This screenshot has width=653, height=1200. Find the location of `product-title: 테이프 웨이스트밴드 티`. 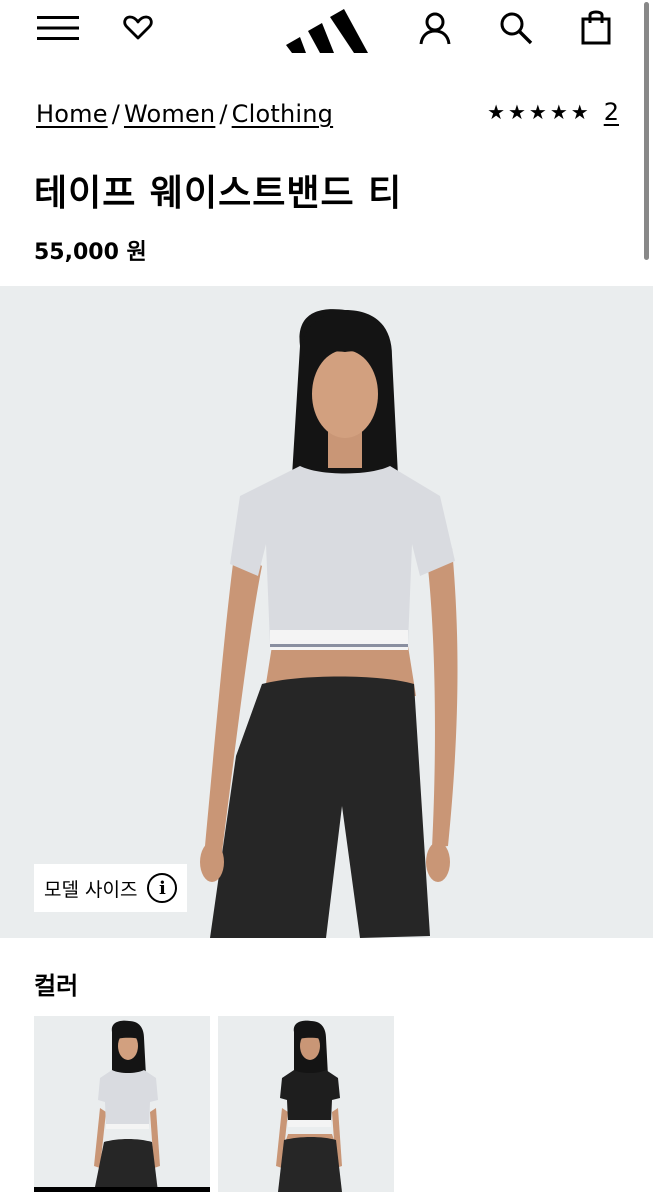

product-title: 테이프 웨이스트밴드 티 is located at coordinates (218, 193).